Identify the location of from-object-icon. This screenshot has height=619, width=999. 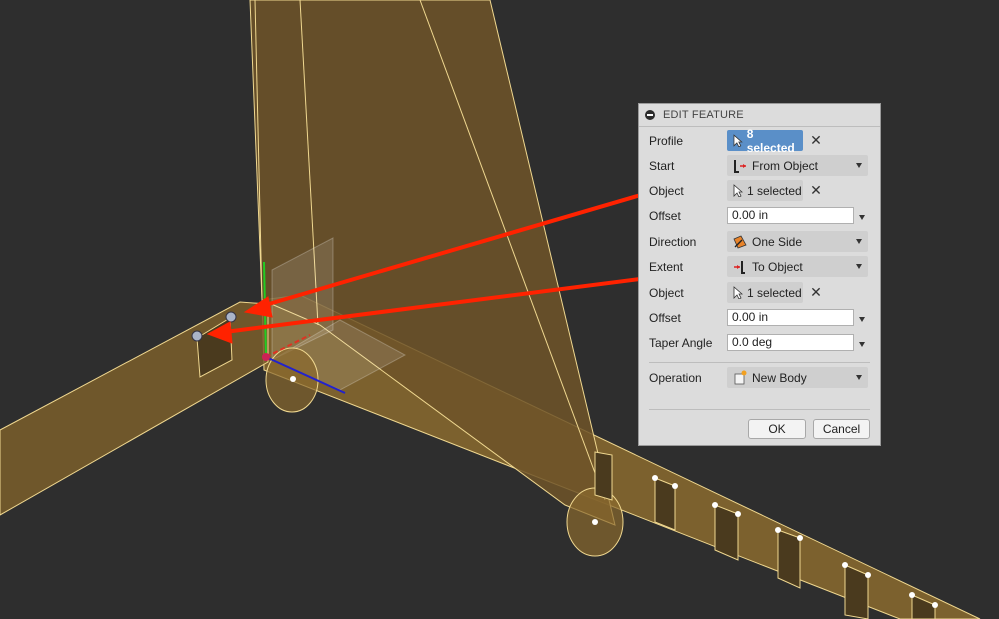
(740, 166).